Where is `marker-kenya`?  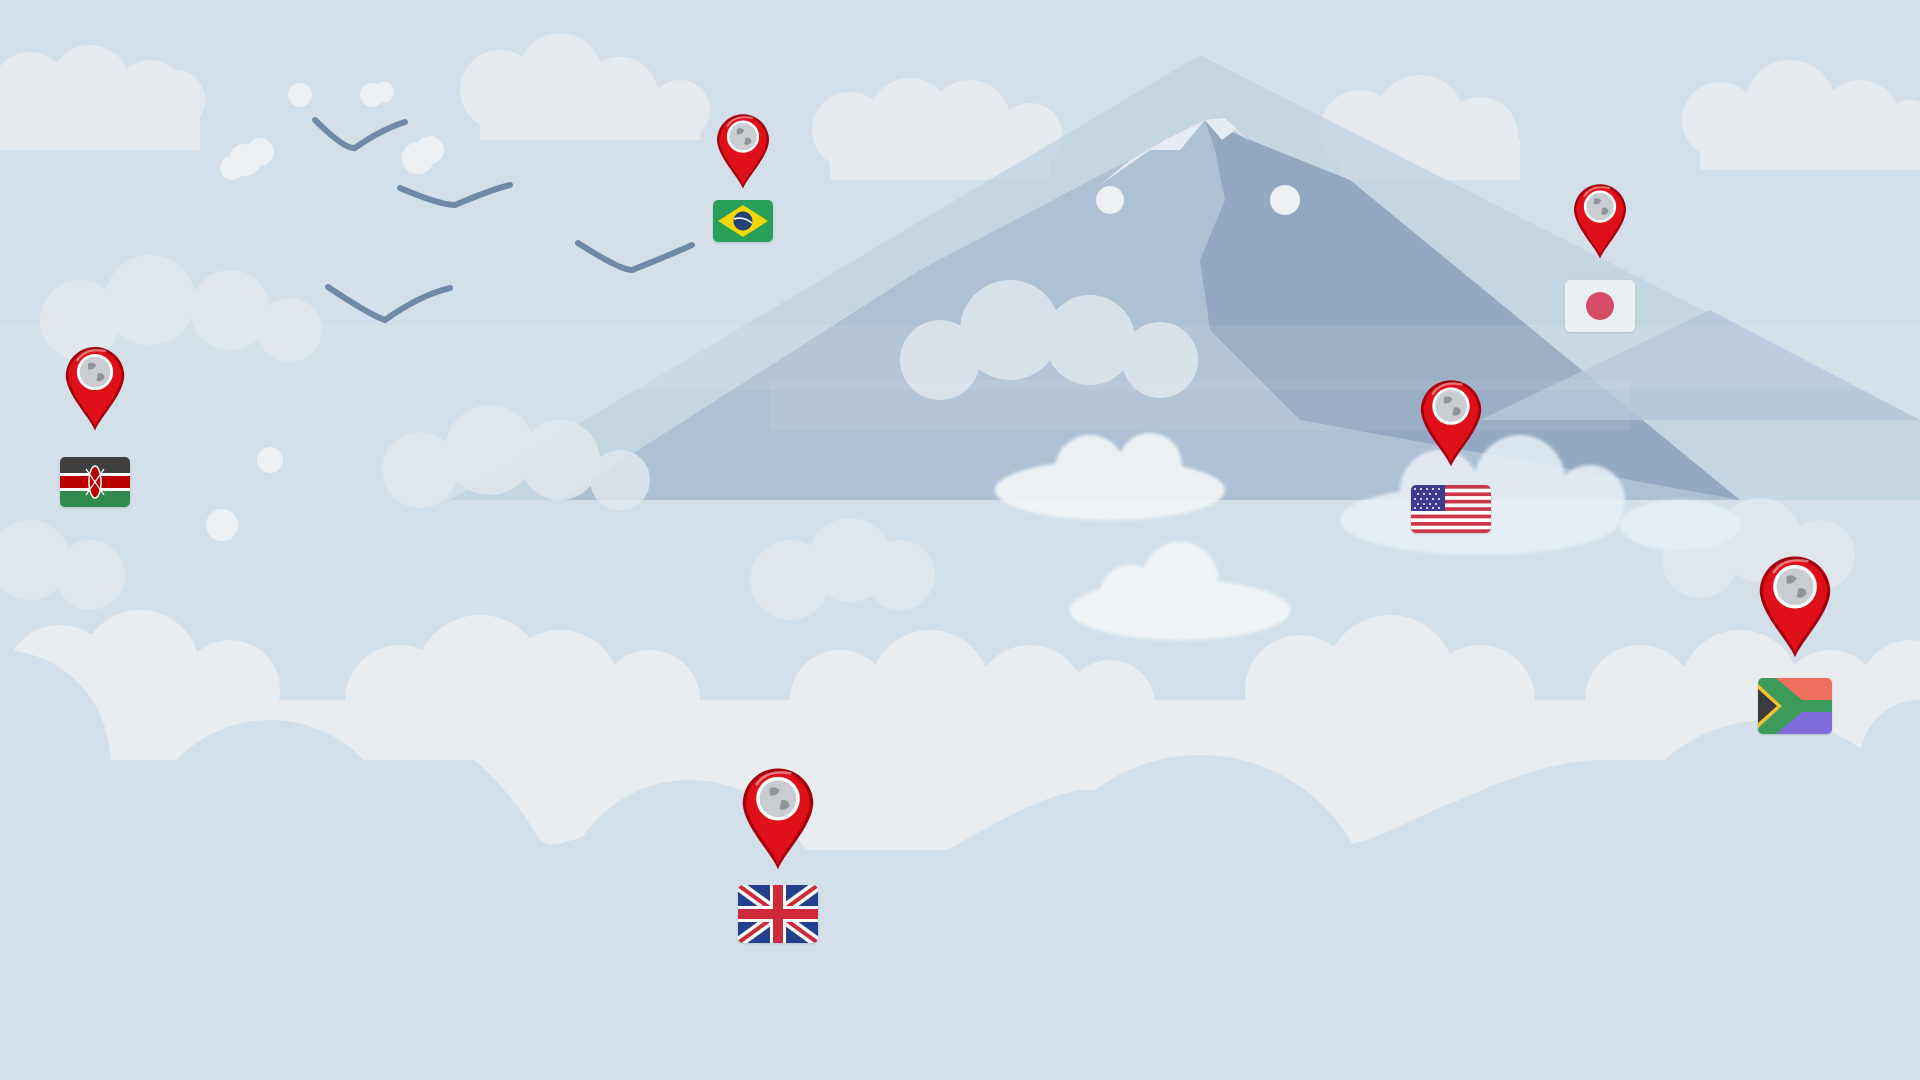 marker-kenya is located at coordinates (95, 440).